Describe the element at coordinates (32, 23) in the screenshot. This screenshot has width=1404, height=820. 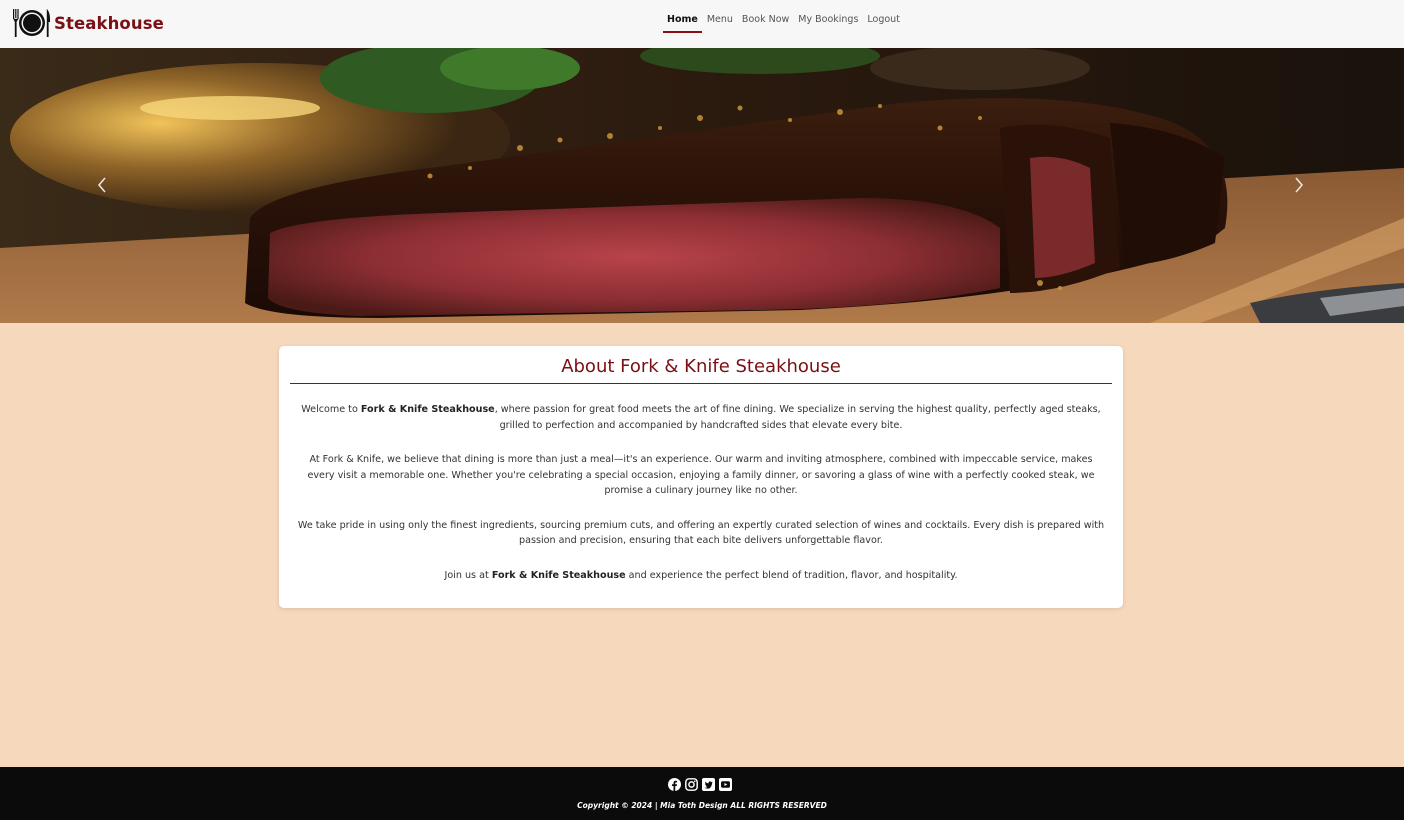
I see `plate-cutlery-logo-icon` at that location.